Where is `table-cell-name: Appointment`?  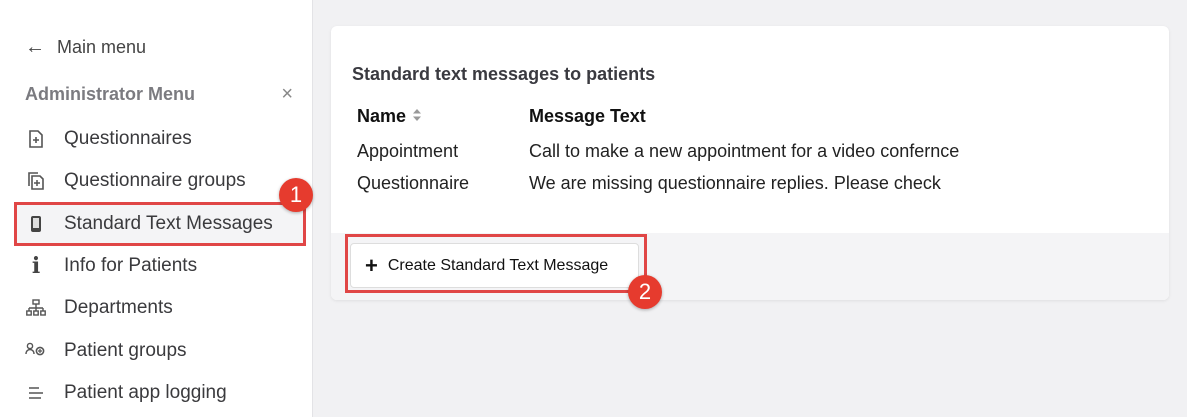
table-cell-name: Appointment is located at coordinates (407, 151).